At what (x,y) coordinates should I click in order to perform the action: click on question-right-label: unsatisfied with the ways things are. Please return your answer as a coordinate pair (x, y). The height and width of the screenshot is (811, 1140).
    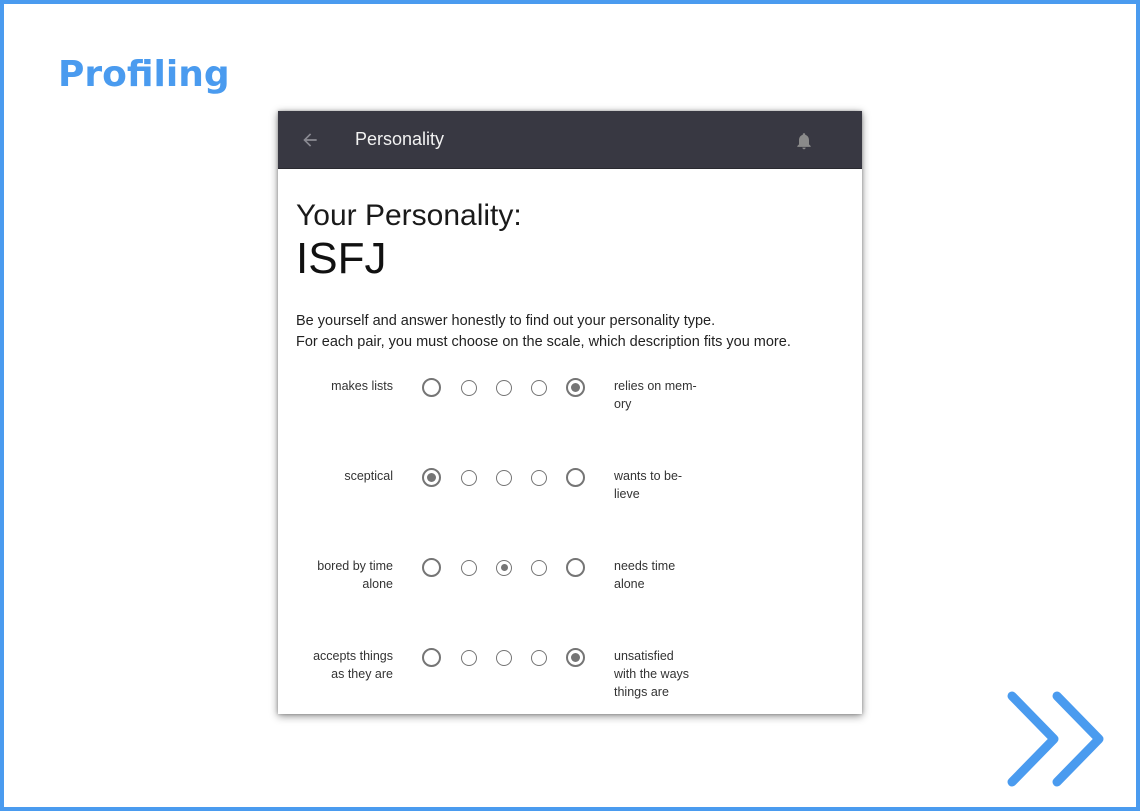
    Looking at the image, I should click on (652, 674).